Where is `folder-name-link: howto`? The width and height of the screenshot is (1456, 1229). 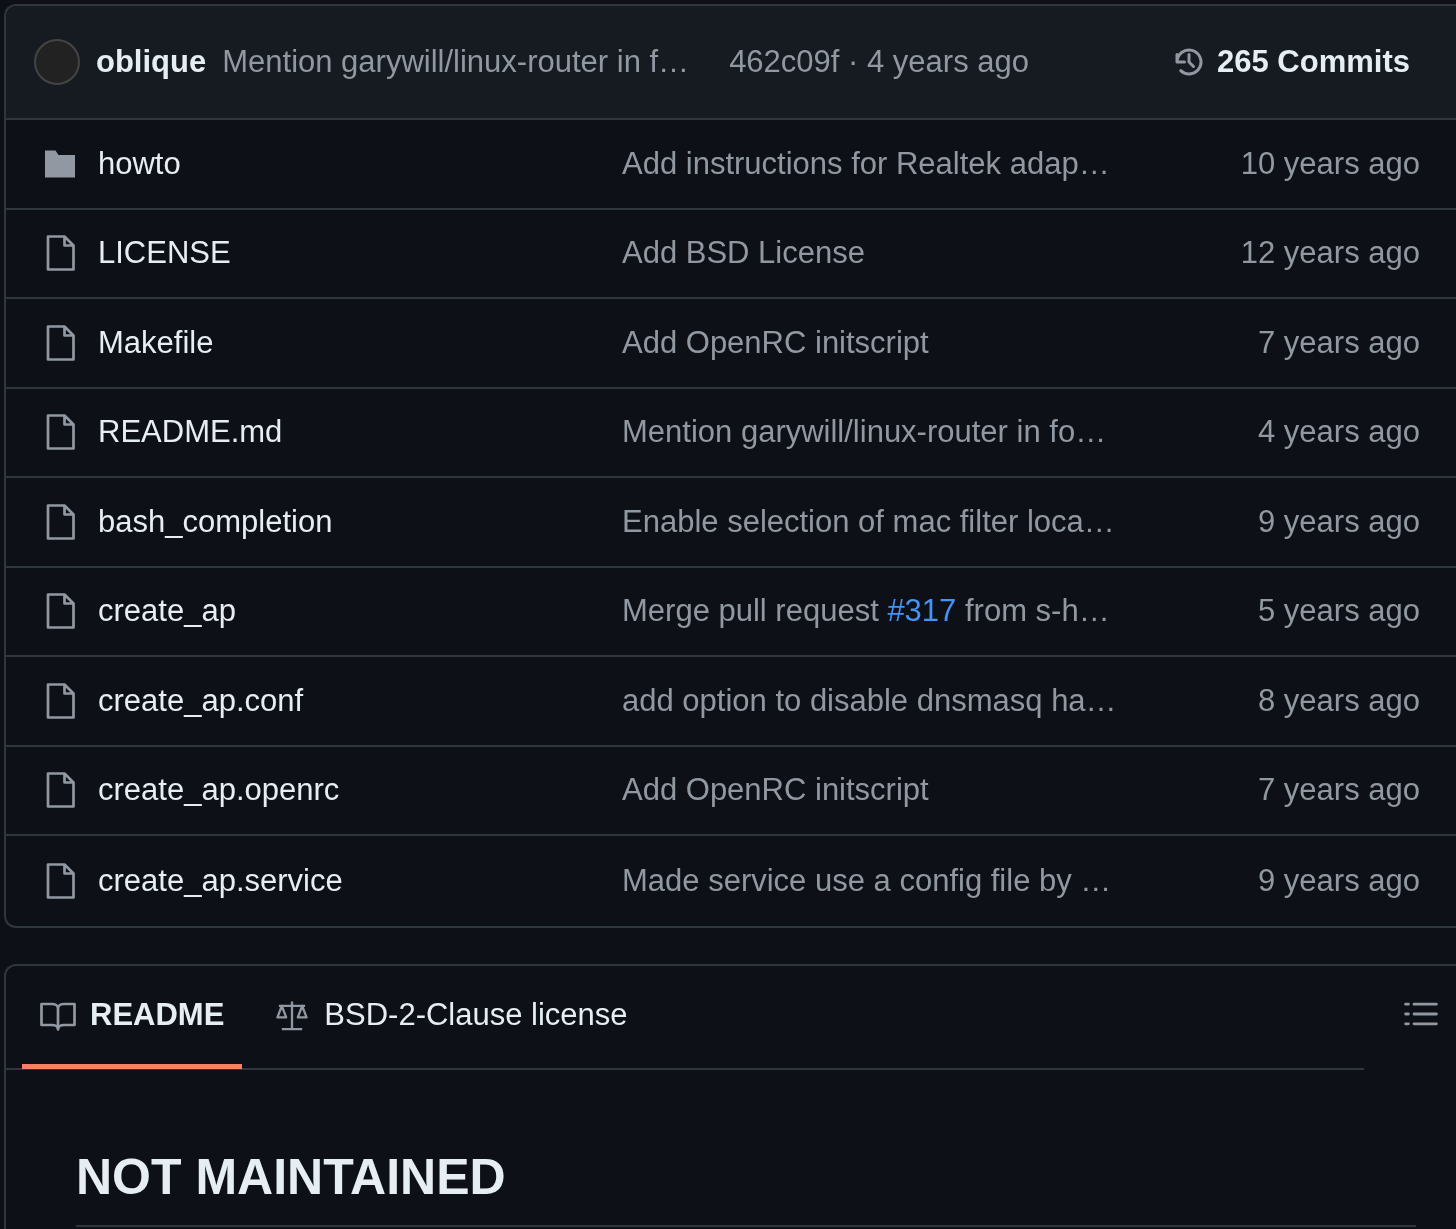 folder-name-link: howto is located at coordinates (139, 163).